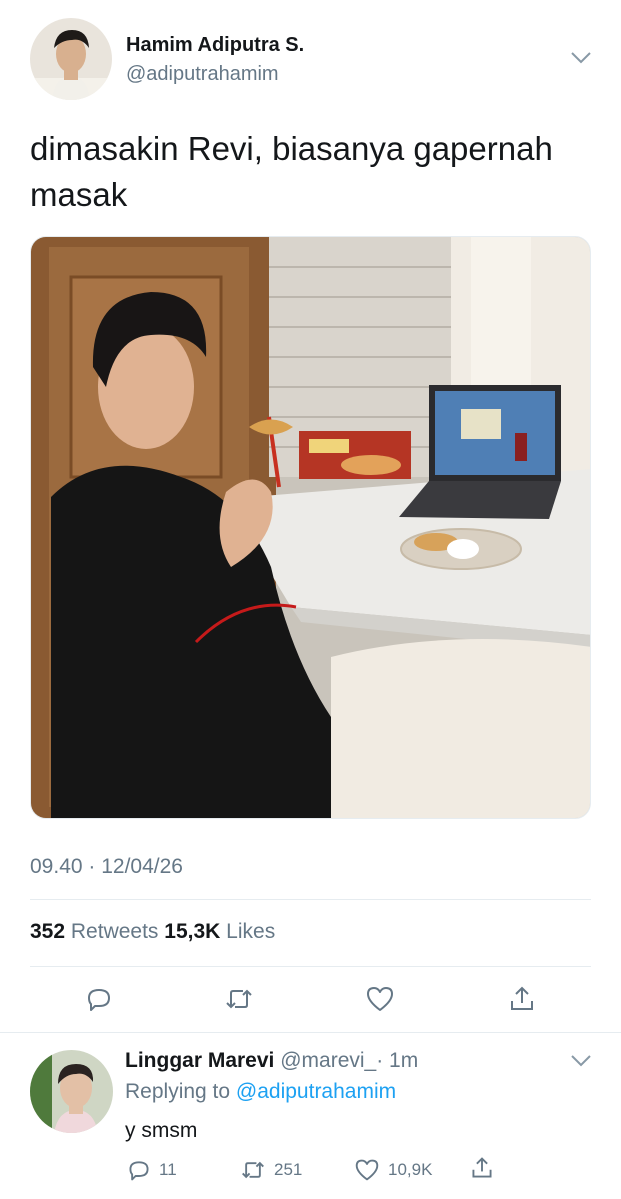 The width and height of the screenshot is (621, 1199). What do you see at coordinates (168, 1169) in the screenshot?
I see `reply-reply-count: 11` at bounding box center [168, 1169].